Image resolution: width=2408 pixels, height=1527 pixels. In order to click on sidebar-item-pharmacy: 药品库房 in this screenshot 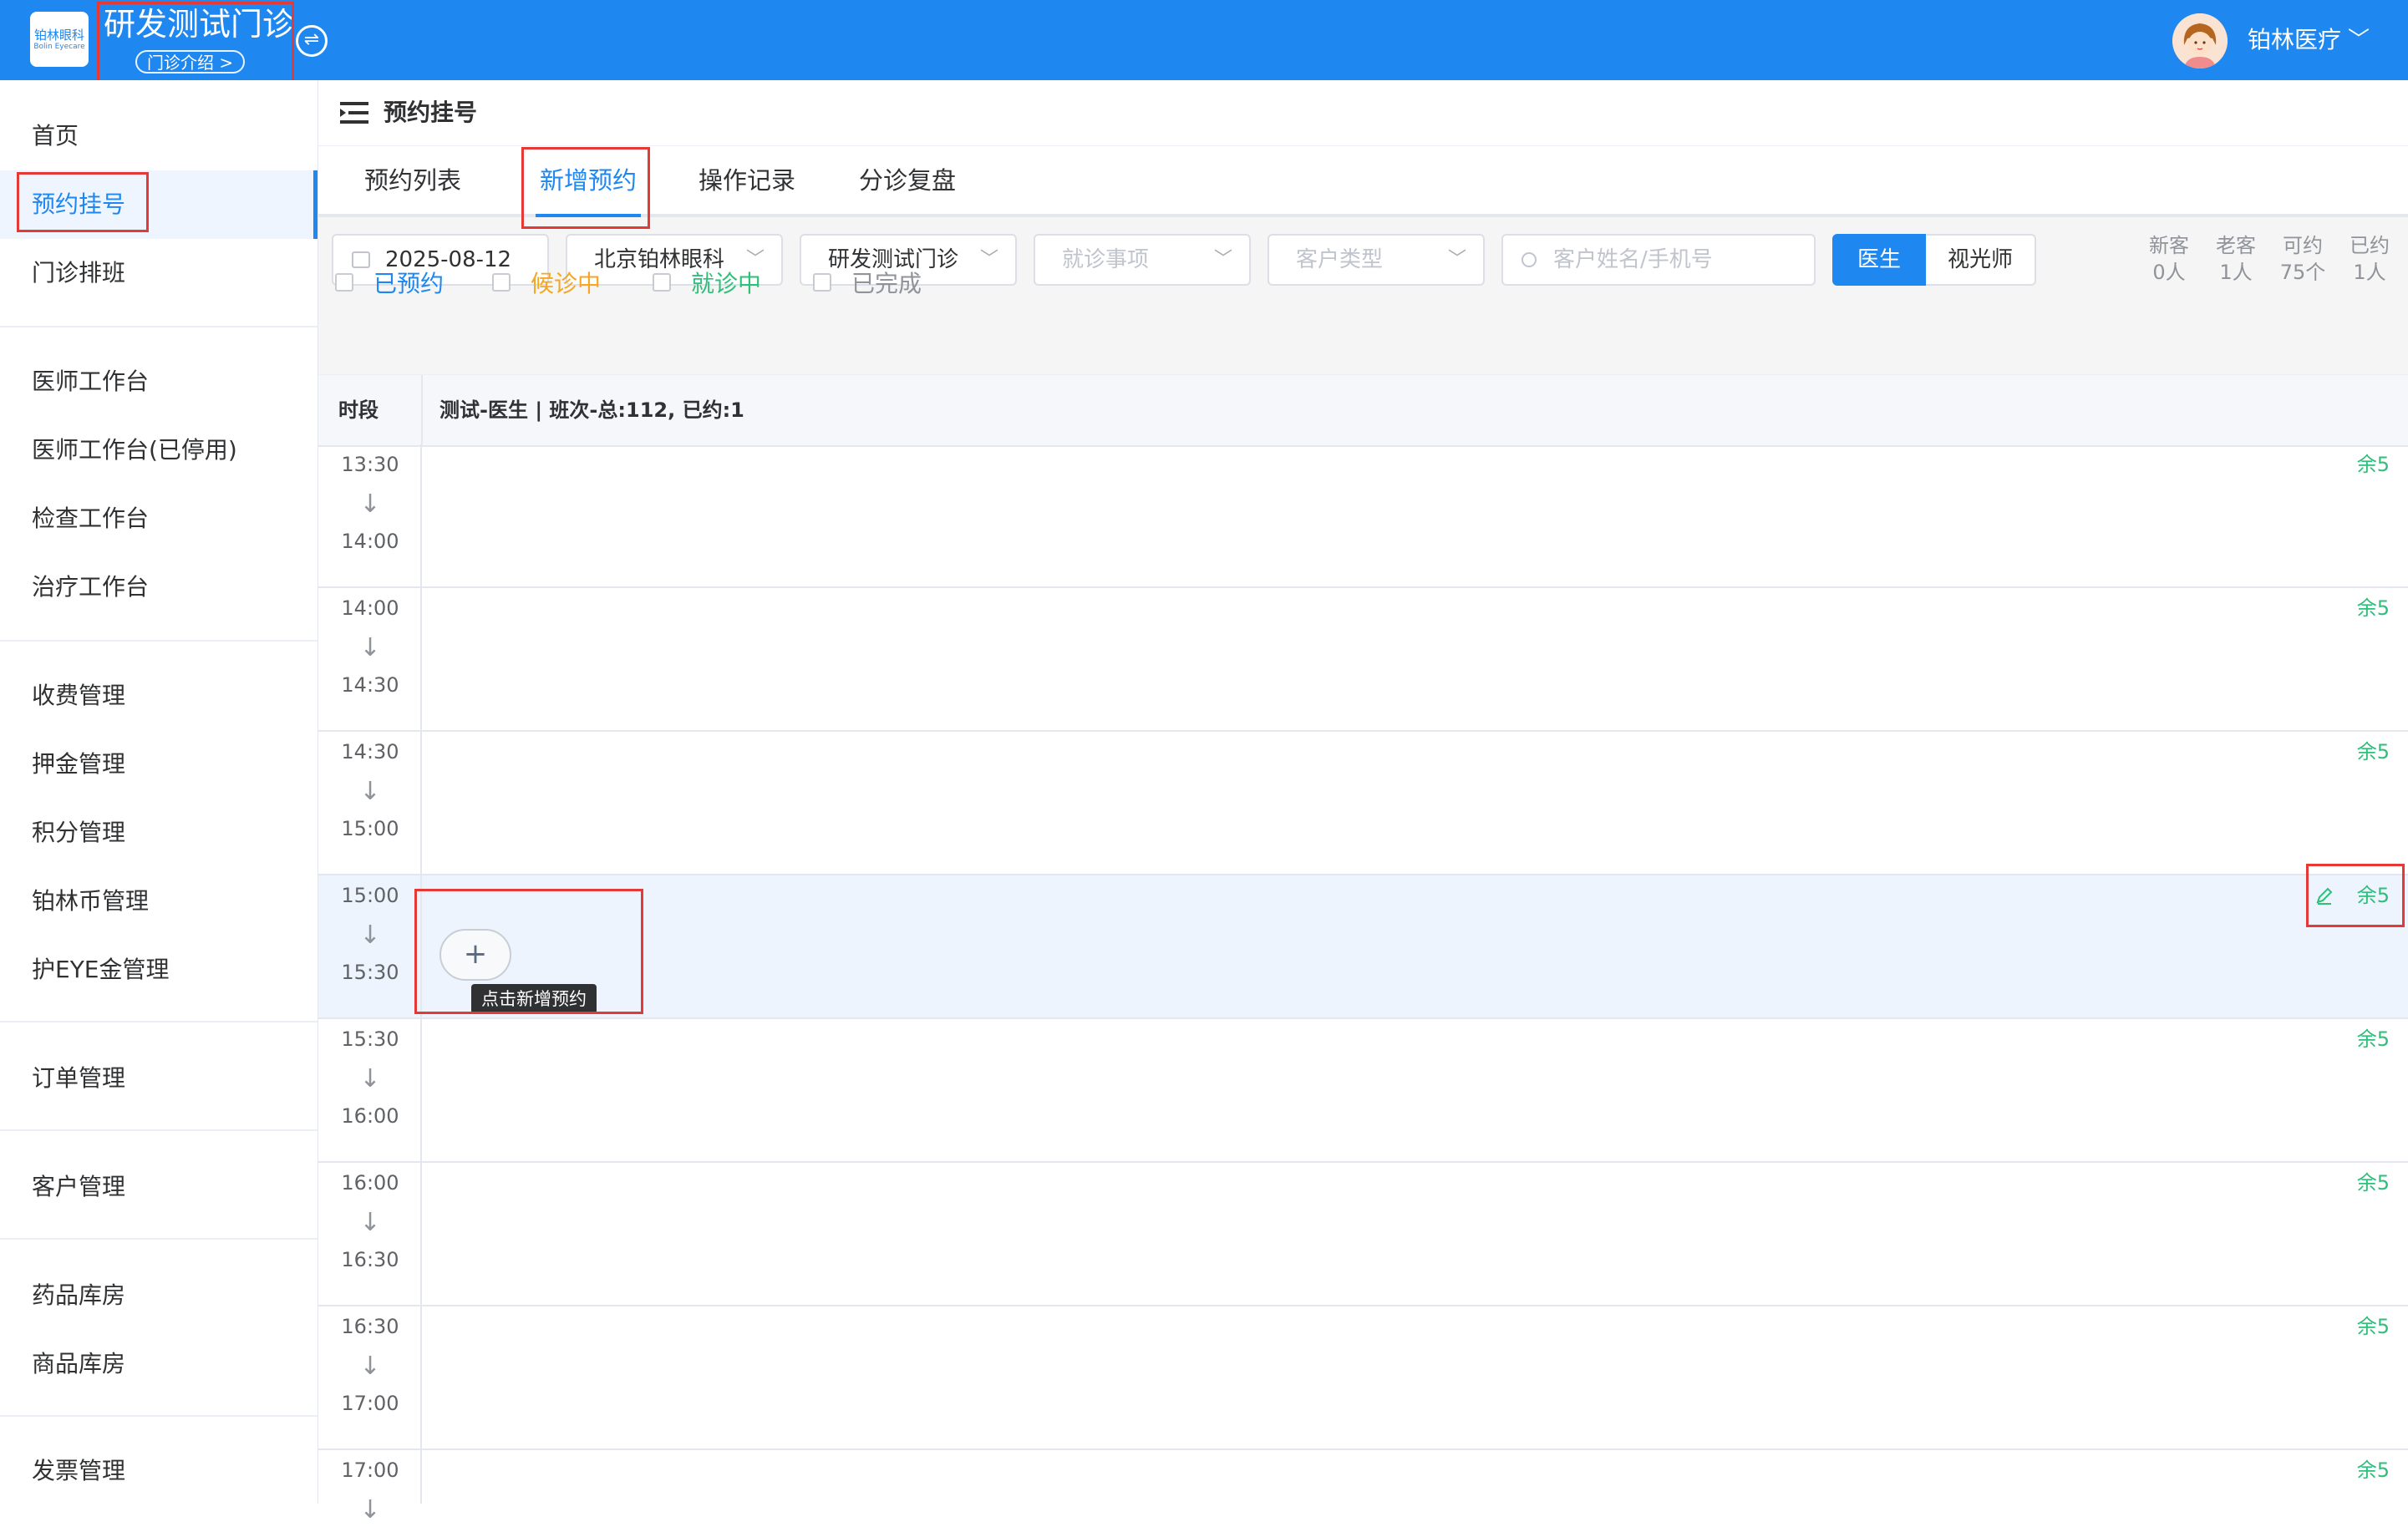, I will do `click(159, 1296)`.